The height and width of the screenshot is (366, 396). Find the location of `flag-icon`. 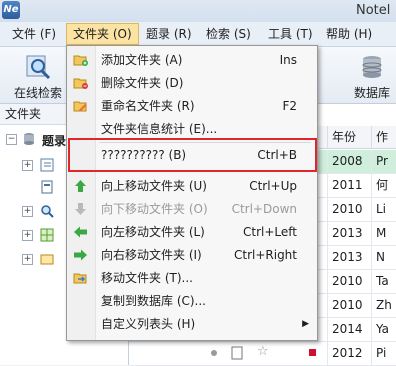

flag-icon is located at coordinates (312, 352).